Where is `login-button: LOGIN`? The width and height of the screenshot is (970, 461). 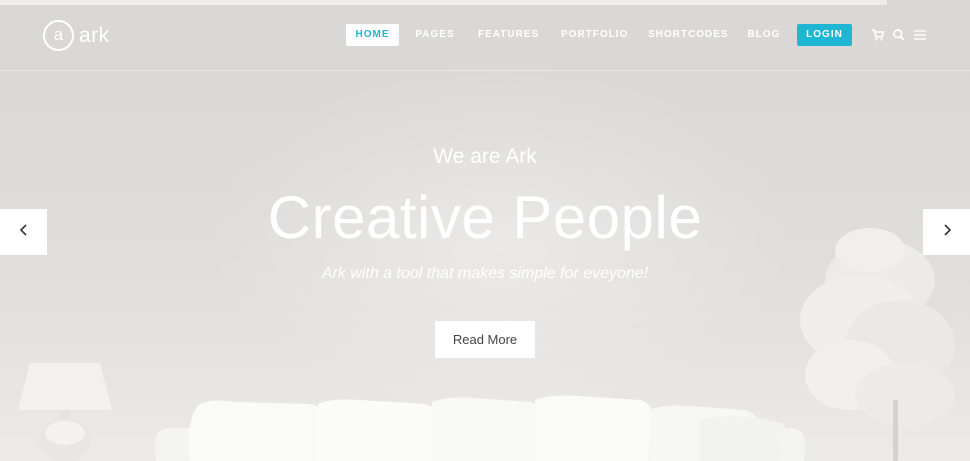 login-button: LOGIN is located at coordinates (824, 35).